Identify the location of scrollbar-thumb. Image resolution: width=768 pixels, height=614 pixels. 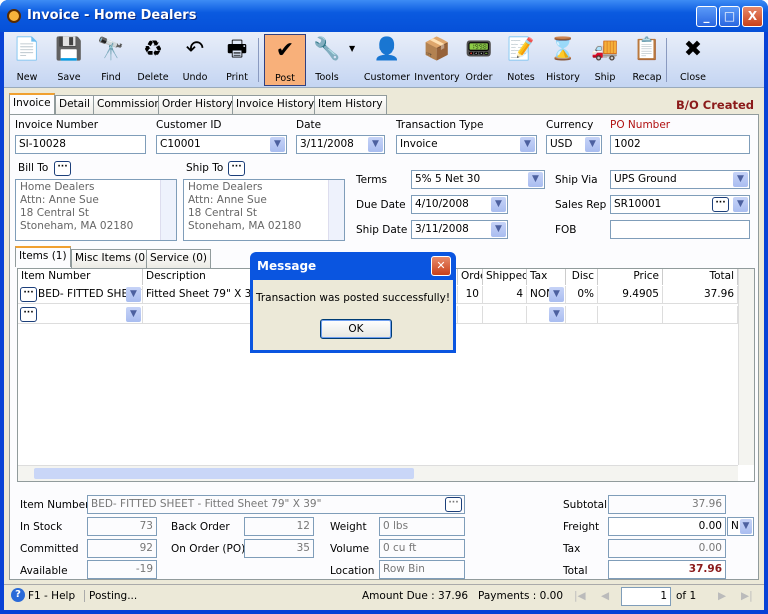
(224, 473).